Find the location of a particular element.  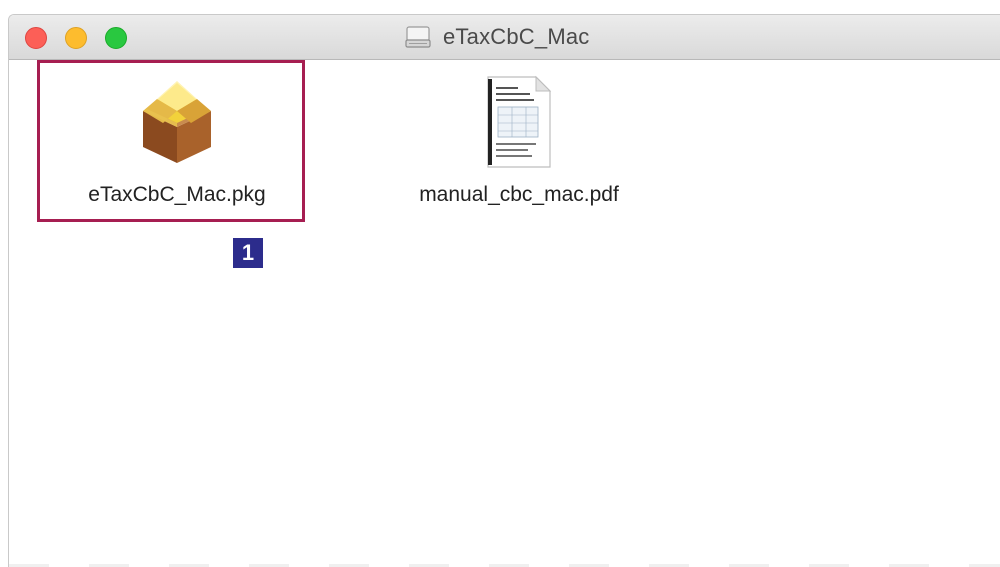

close-button is located at coordinates (36, 38).